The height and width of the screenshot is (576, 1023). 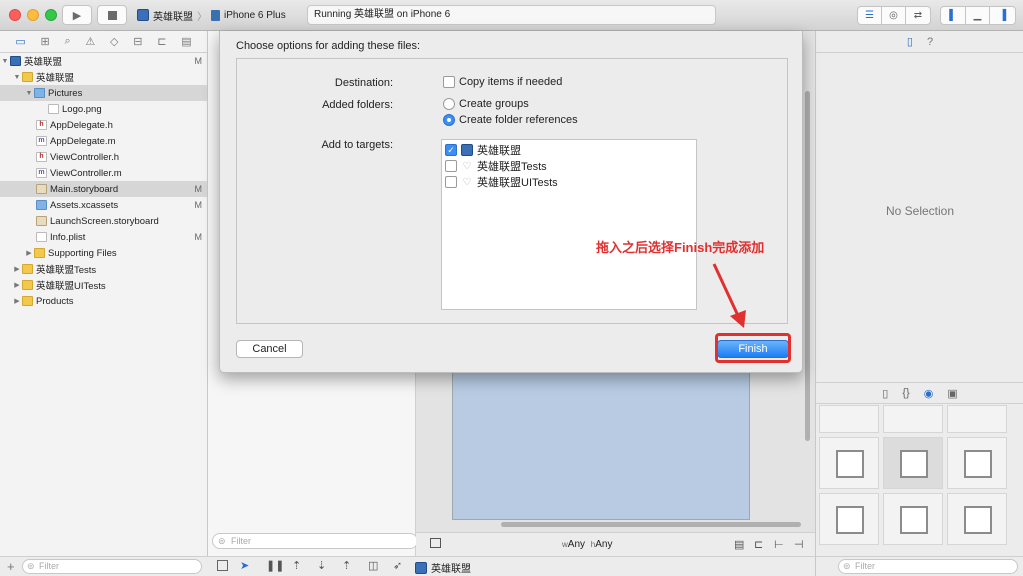 I want to click on size-class-selector: wAny hAny, so click(x=587, y=544).